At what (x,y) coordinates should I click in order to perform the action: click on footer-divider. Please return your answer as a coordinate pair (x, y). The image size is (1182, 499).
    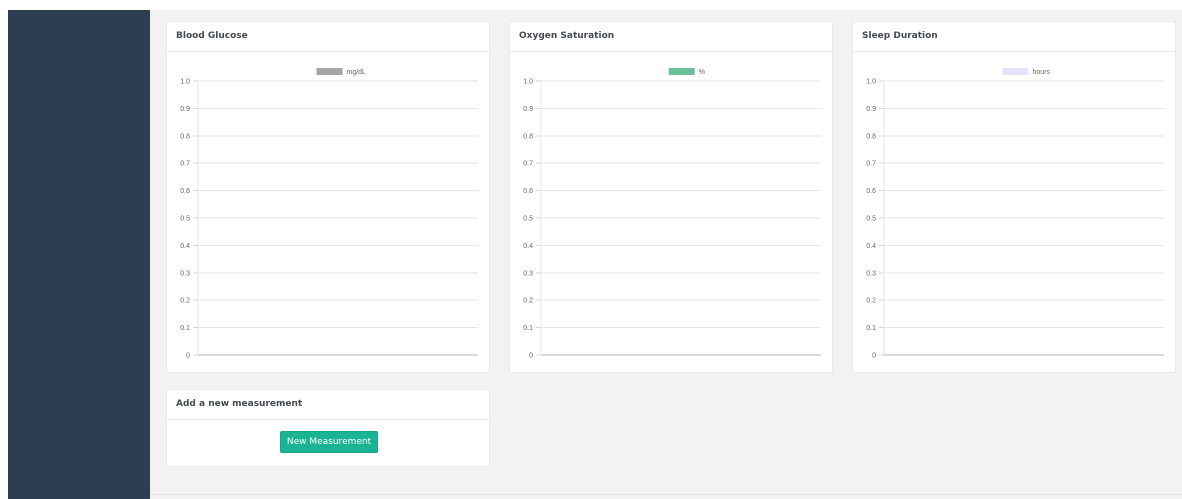
    Looking at the image, I should click on (666, 494).